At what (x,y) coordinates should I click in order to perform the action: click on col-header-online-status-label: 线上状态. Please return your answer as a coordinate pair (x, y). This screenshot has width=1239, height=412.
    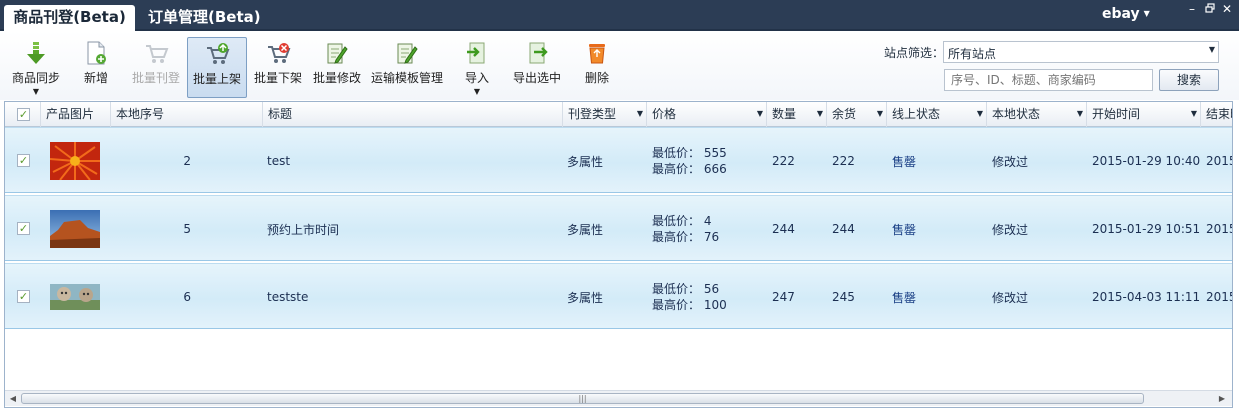
    Looking at the image, I should click on (916, 114).